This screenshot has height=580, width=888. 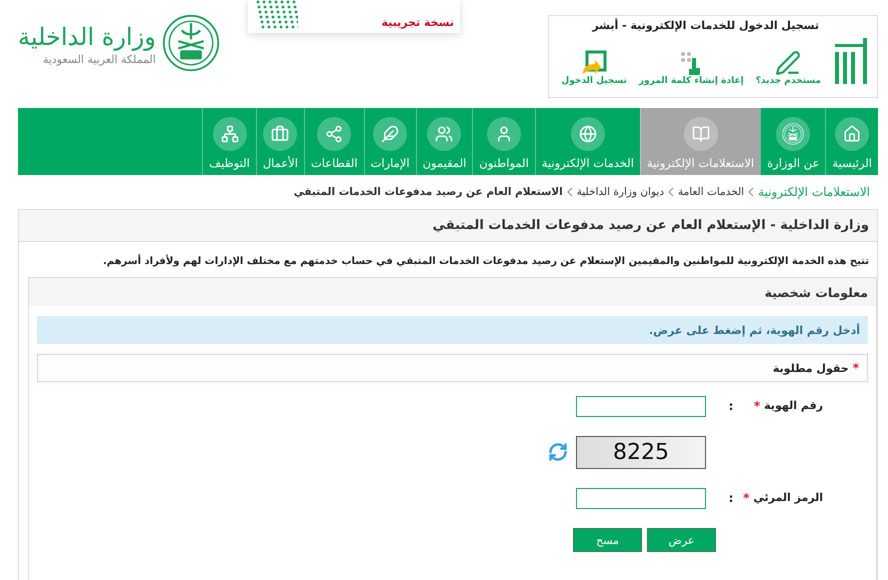 I want to click on globe-icon, so click(x=587, y=134).